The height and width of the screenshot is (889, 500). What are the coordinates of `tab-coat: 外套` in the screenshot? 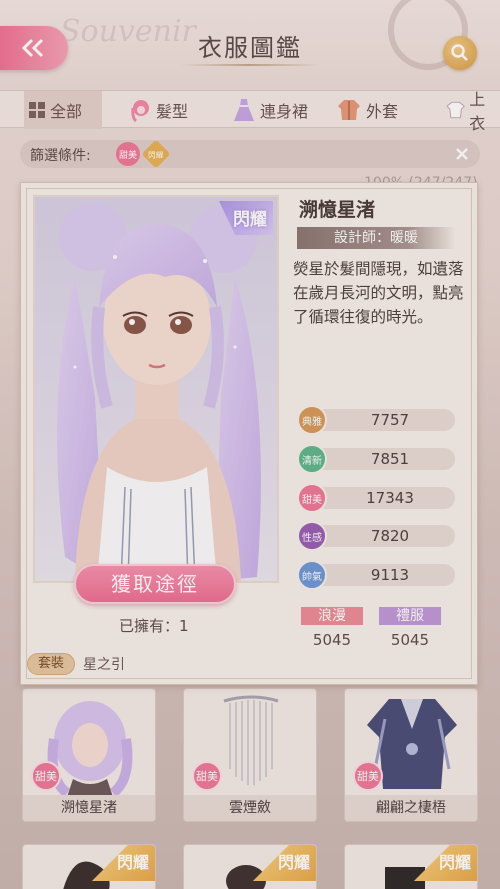 It's located at (376, 110).